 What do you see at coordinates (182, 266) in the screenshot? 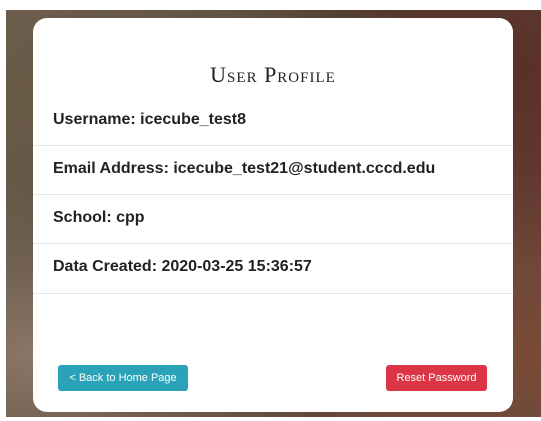
I see `date-created-row: Data Created: 2020-03-25 15:36:57` at bounding box center [182, 266].